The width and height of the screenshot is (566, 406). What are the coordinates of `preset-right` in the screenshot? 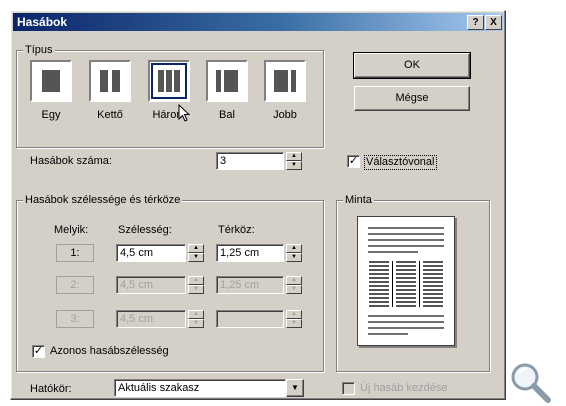 It's located at (285, 81).